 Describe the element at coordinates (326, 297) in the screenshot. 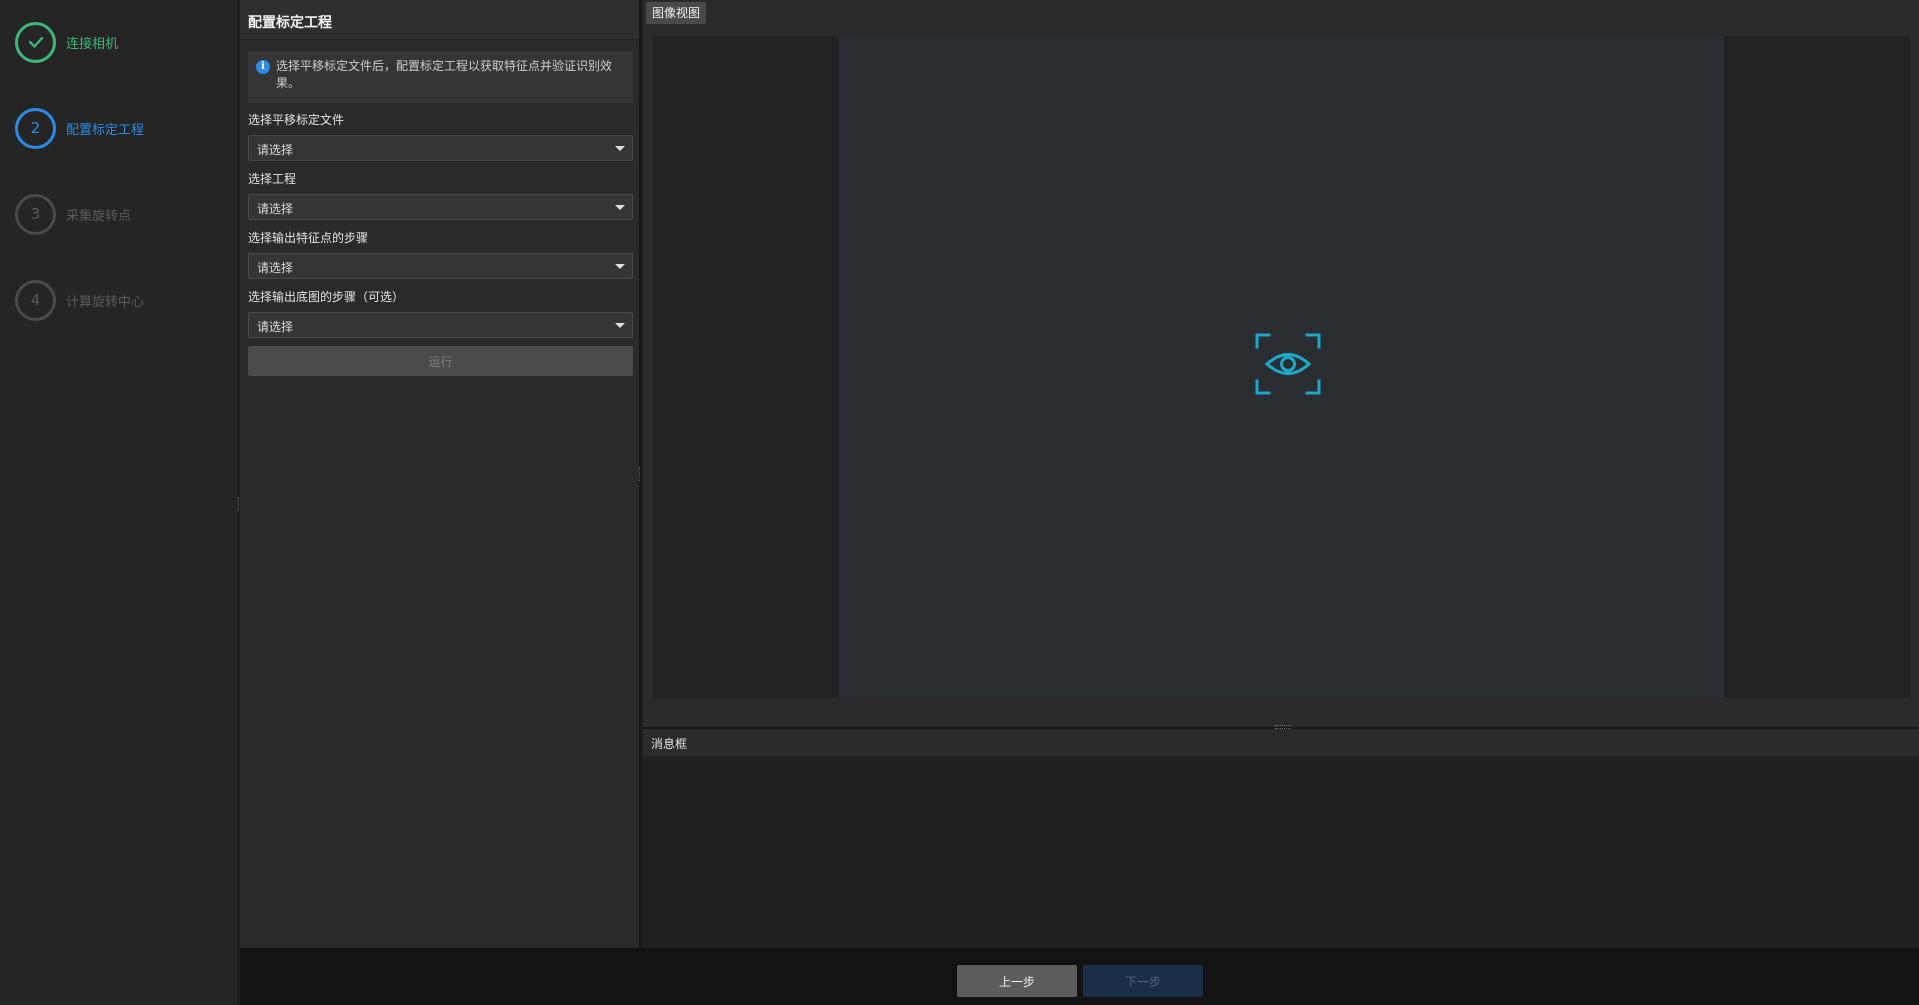

I see `field-label: 选择输出底图的步骤（可选）` at that location.